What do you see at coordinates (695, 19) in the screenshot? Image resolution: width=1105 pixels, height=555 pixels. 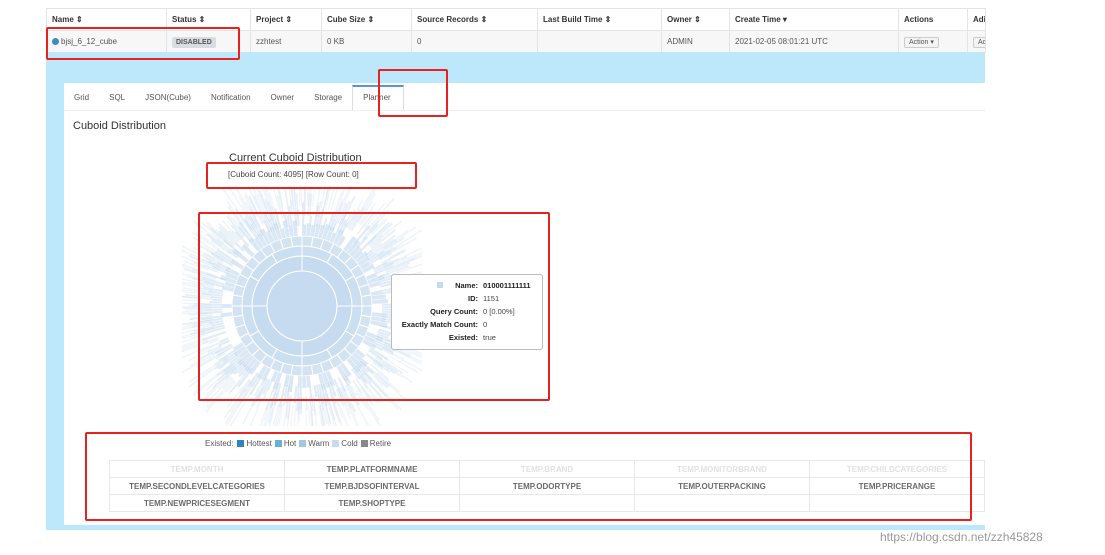 I see `col-owner: Owner ⇕` at bounding box center [695, 19].